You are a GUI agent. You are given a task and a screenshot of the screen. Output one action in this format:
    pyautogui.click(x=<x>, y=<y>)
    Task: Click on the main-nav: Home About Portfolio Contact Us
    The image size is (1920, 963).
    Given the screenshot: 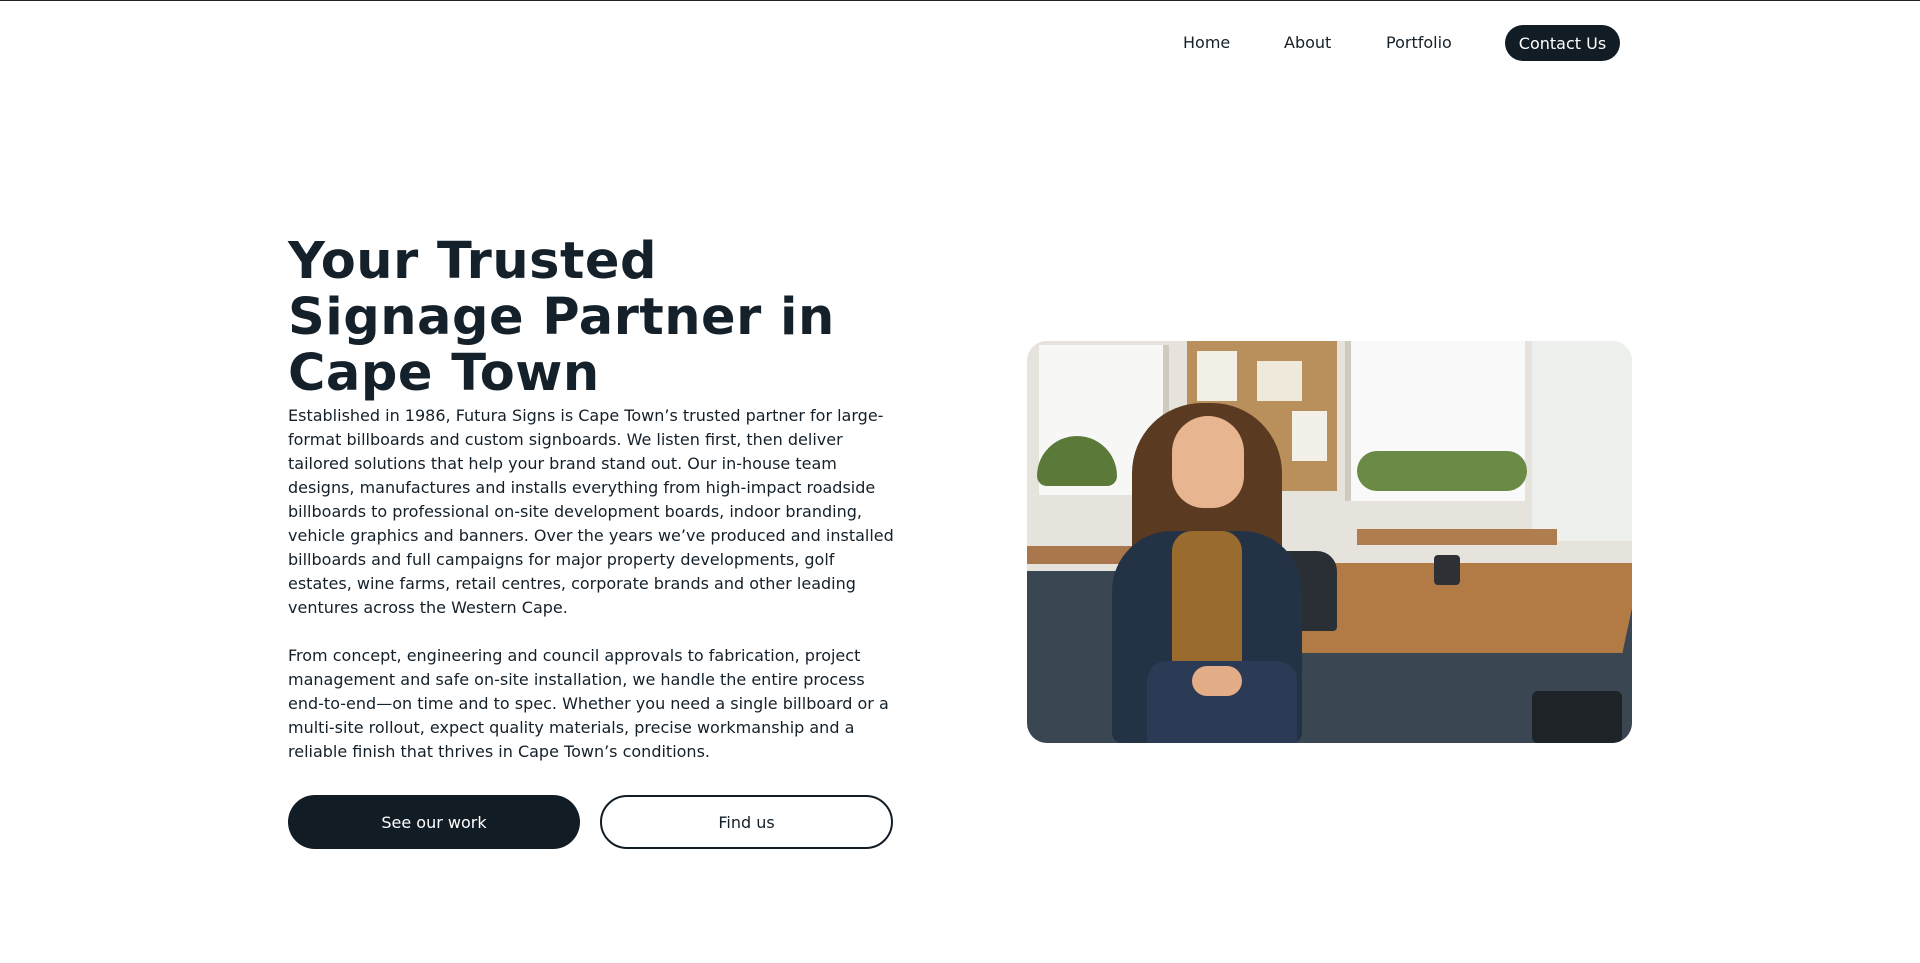 What is the action you would take?
    pyautogui.click(x=960, y=43)
    